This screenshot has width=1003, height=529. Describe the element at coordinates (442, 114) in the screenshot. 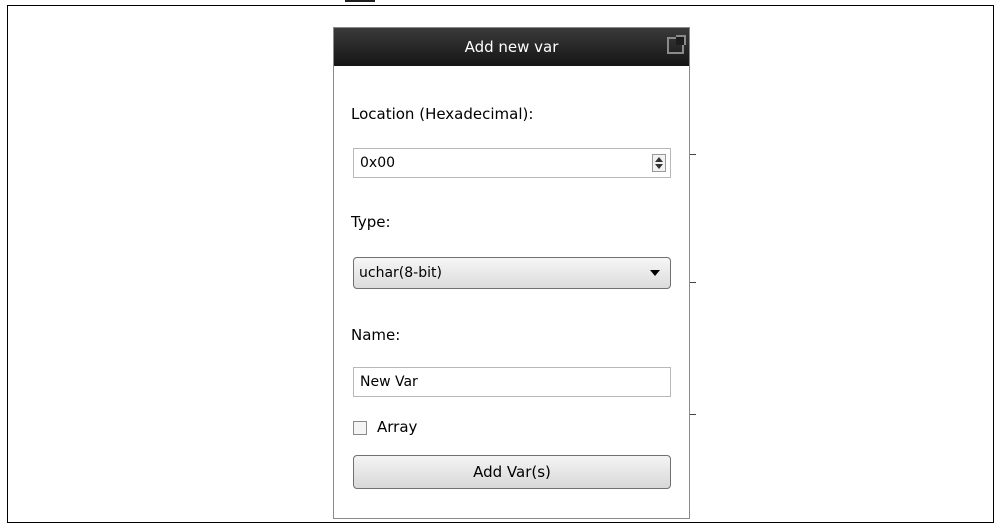

I see `location-label: Location (Hexadecimal):` at that location.